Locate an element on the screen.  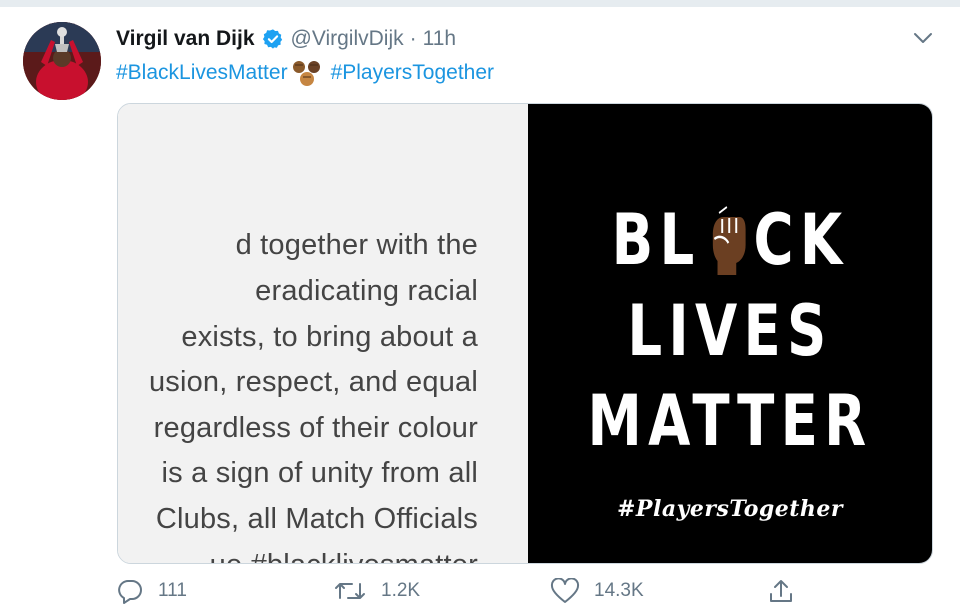
fist-emoji-icon is located at coordinates (307, 73).